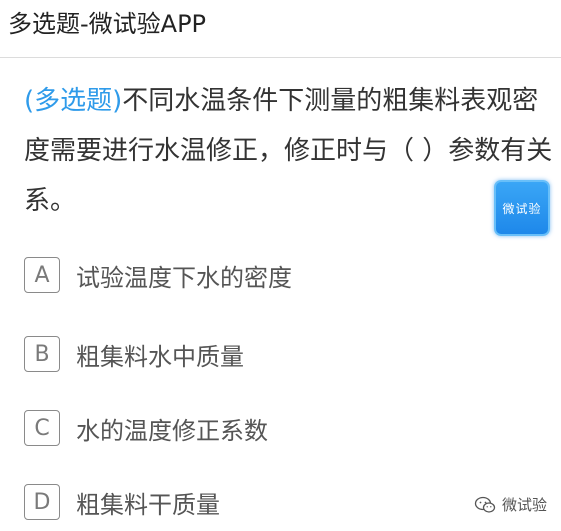 This screenshot has width=561, height=531. Describe the element at coordinates (160, 356) in the screenshot. I see `option-text: 粗集料水中质量` at that location.